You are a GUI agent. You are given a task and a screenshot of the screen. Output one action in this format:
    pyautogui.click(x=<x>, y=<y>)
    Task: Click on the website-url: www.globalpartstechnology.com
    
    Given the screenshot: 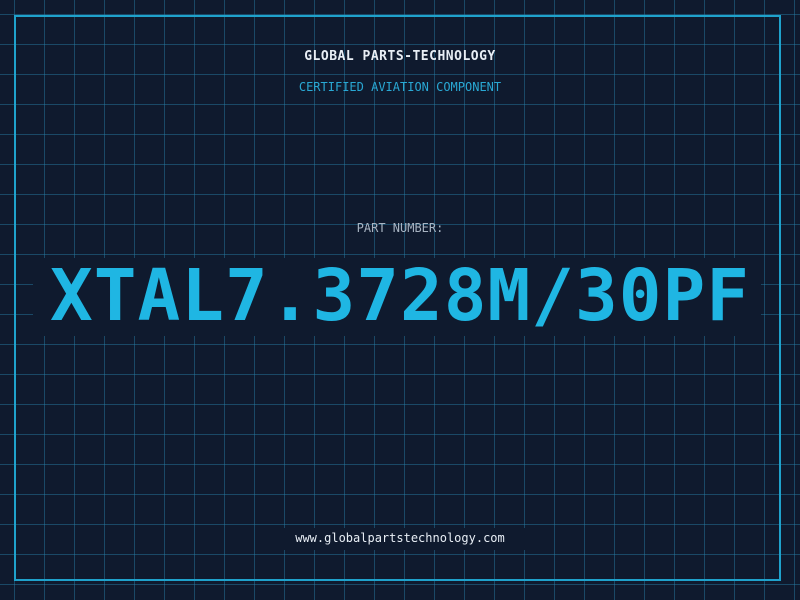 What is the action you would take?
    pyautogui.click(x=400, y=538)
    